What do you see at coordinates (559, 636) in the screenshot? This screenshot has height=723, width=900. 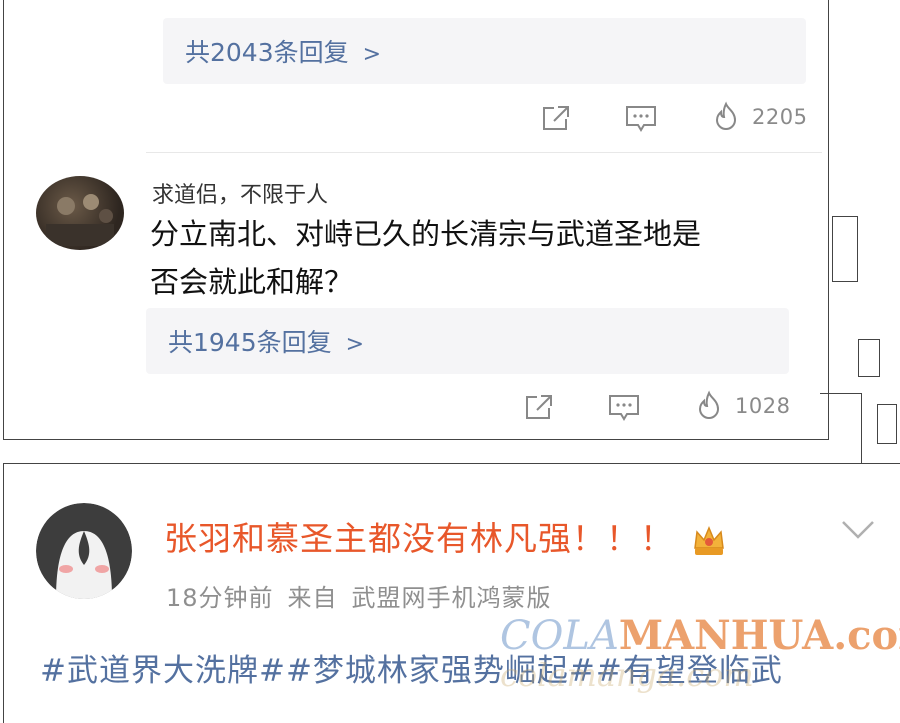 I see `watermark-text: COLA` at bounding box center [559, 636].